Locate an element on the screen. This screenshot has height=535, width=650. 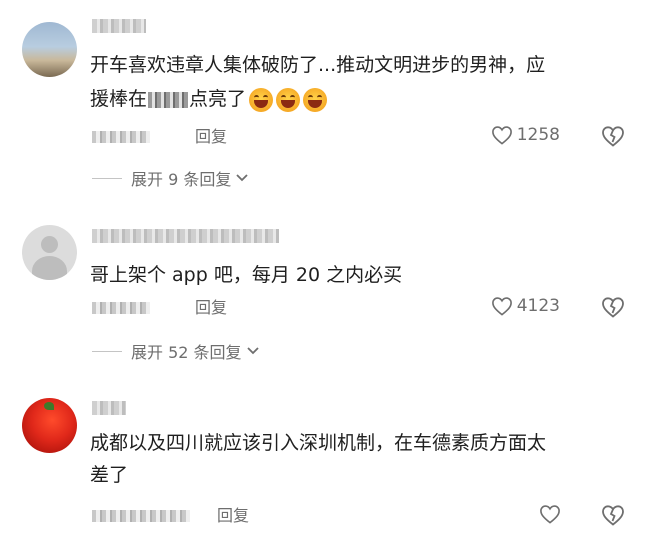
like-button is located at coordinates (552, 514).